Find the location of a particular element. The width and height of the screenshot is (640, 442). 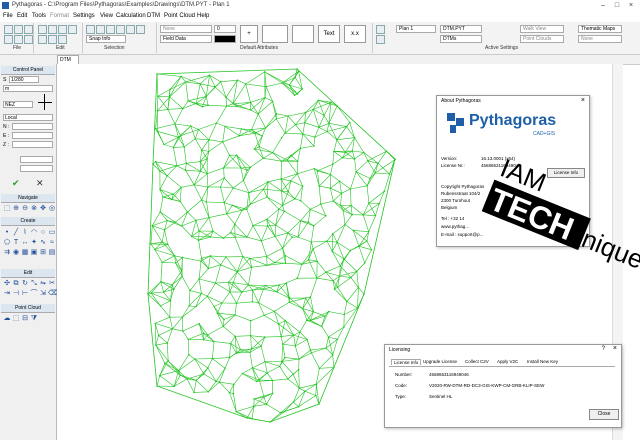

point-clouds-combo: Point Clouds is located at coordinates (542, 39).